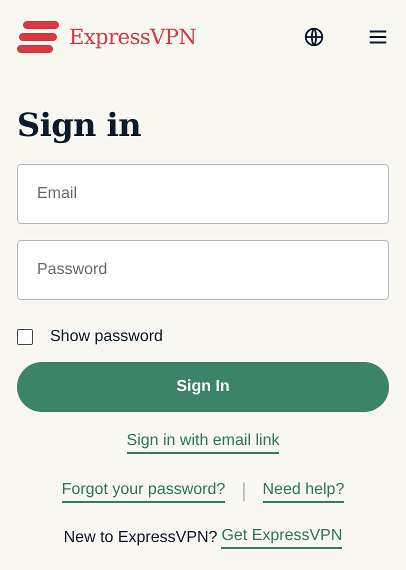  Describe the element at coordinates (25, 337) in the screenshot. I see `checkbox` at that location.